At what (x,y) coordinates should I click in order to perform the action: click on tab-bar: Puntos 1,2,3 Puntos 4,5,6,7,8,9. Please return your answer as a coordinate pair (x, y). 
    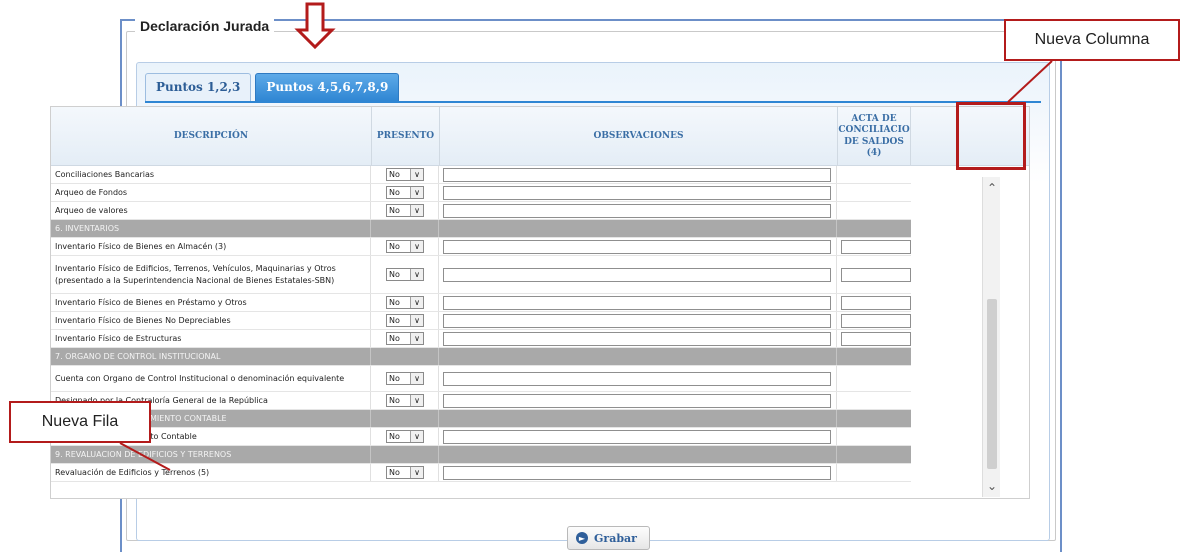
    Looking at the image, I should click on (272, 87).